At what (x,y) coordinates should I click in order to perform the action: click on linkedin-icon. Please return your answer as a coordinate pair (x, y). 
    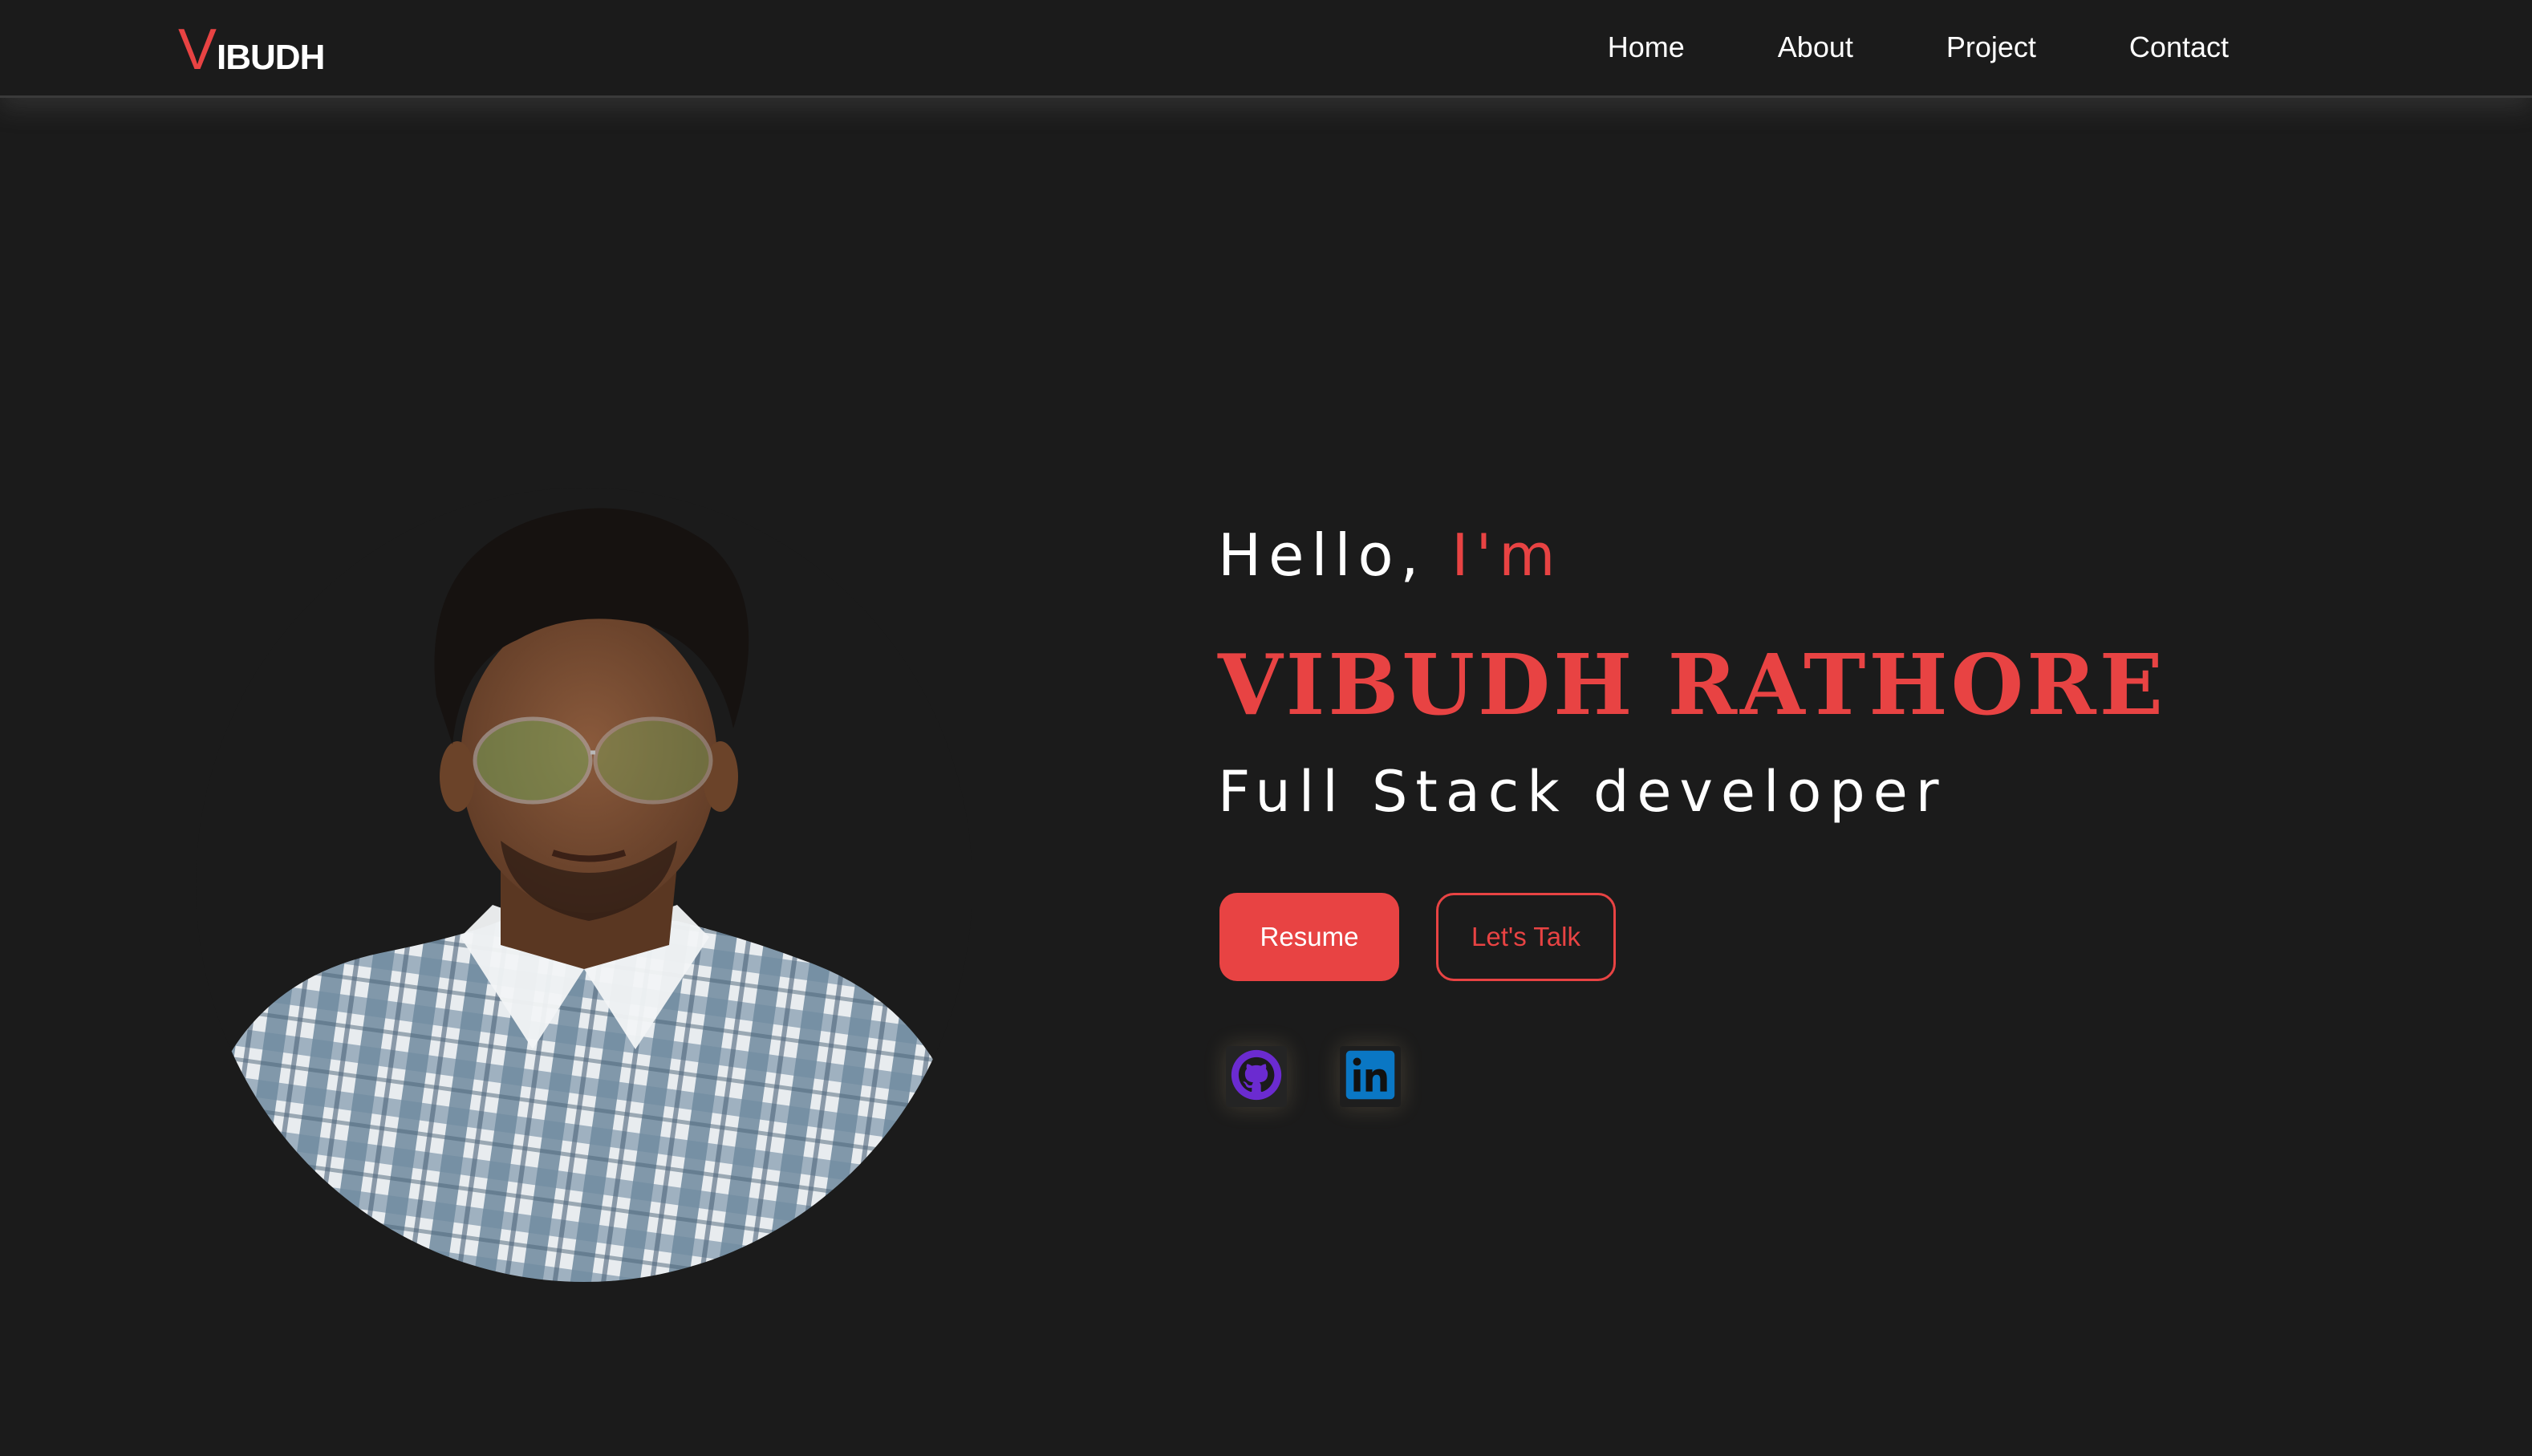
    Looking at the image, I should click on (1370, 1076).